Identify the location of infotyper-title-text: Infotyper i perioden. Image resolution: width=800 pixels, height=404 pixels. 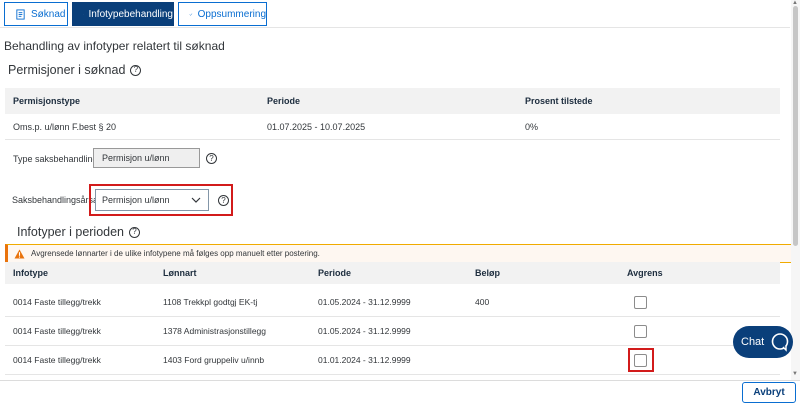
(71, 232).